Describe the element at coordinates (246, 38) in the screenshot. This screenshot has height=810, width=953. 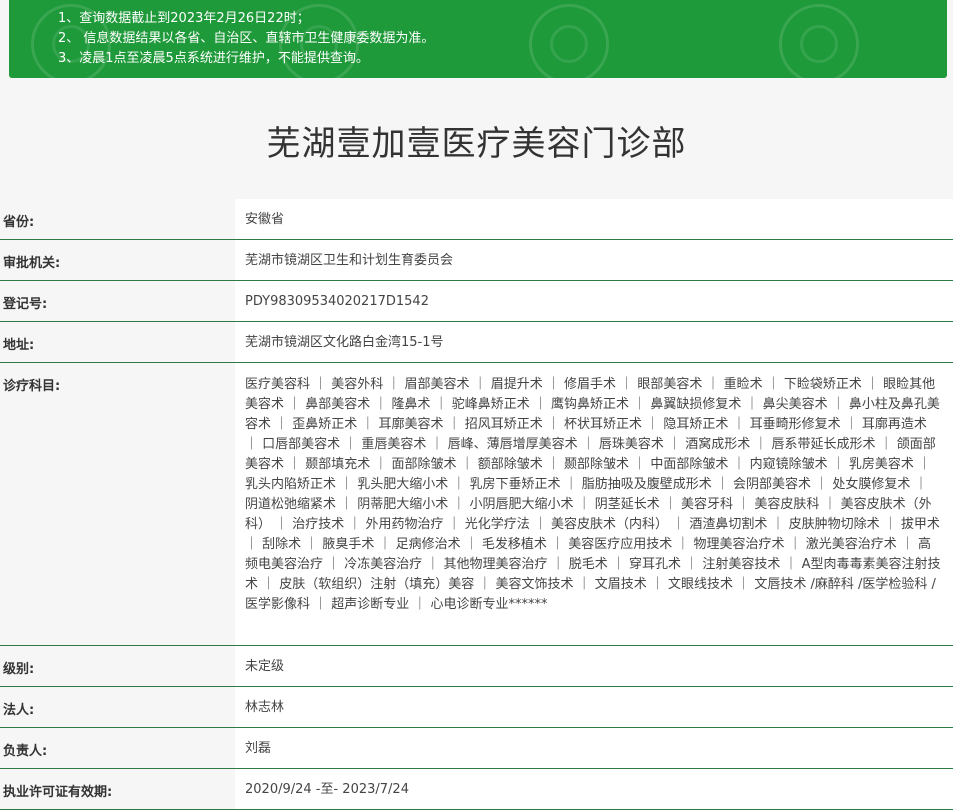
I see `notice-item: 2、 信息数据结果以各省、自治区、直辖市卫生健康委数据为准。` at that location.